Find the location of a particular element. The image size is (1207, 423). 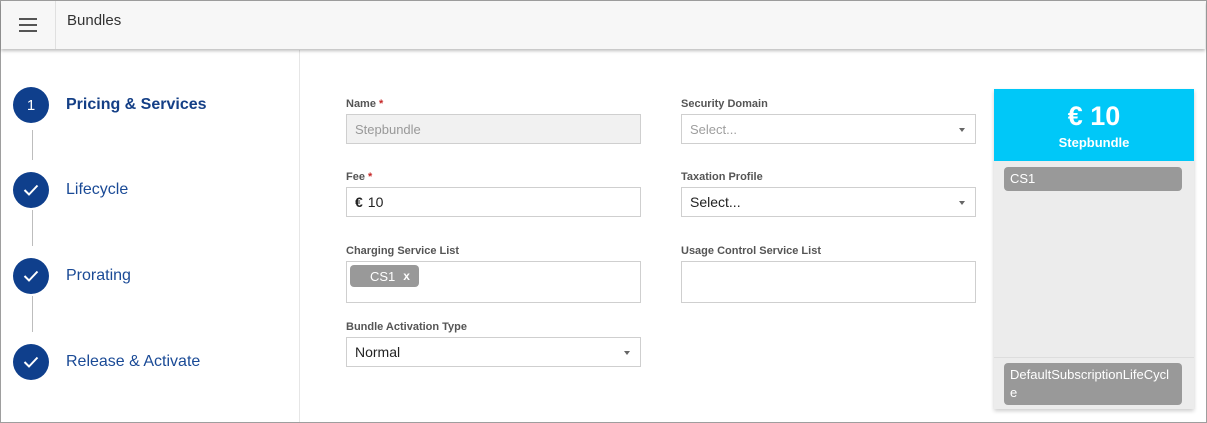

security-domain-label: Security Domain is located at coordinates (724, 104).